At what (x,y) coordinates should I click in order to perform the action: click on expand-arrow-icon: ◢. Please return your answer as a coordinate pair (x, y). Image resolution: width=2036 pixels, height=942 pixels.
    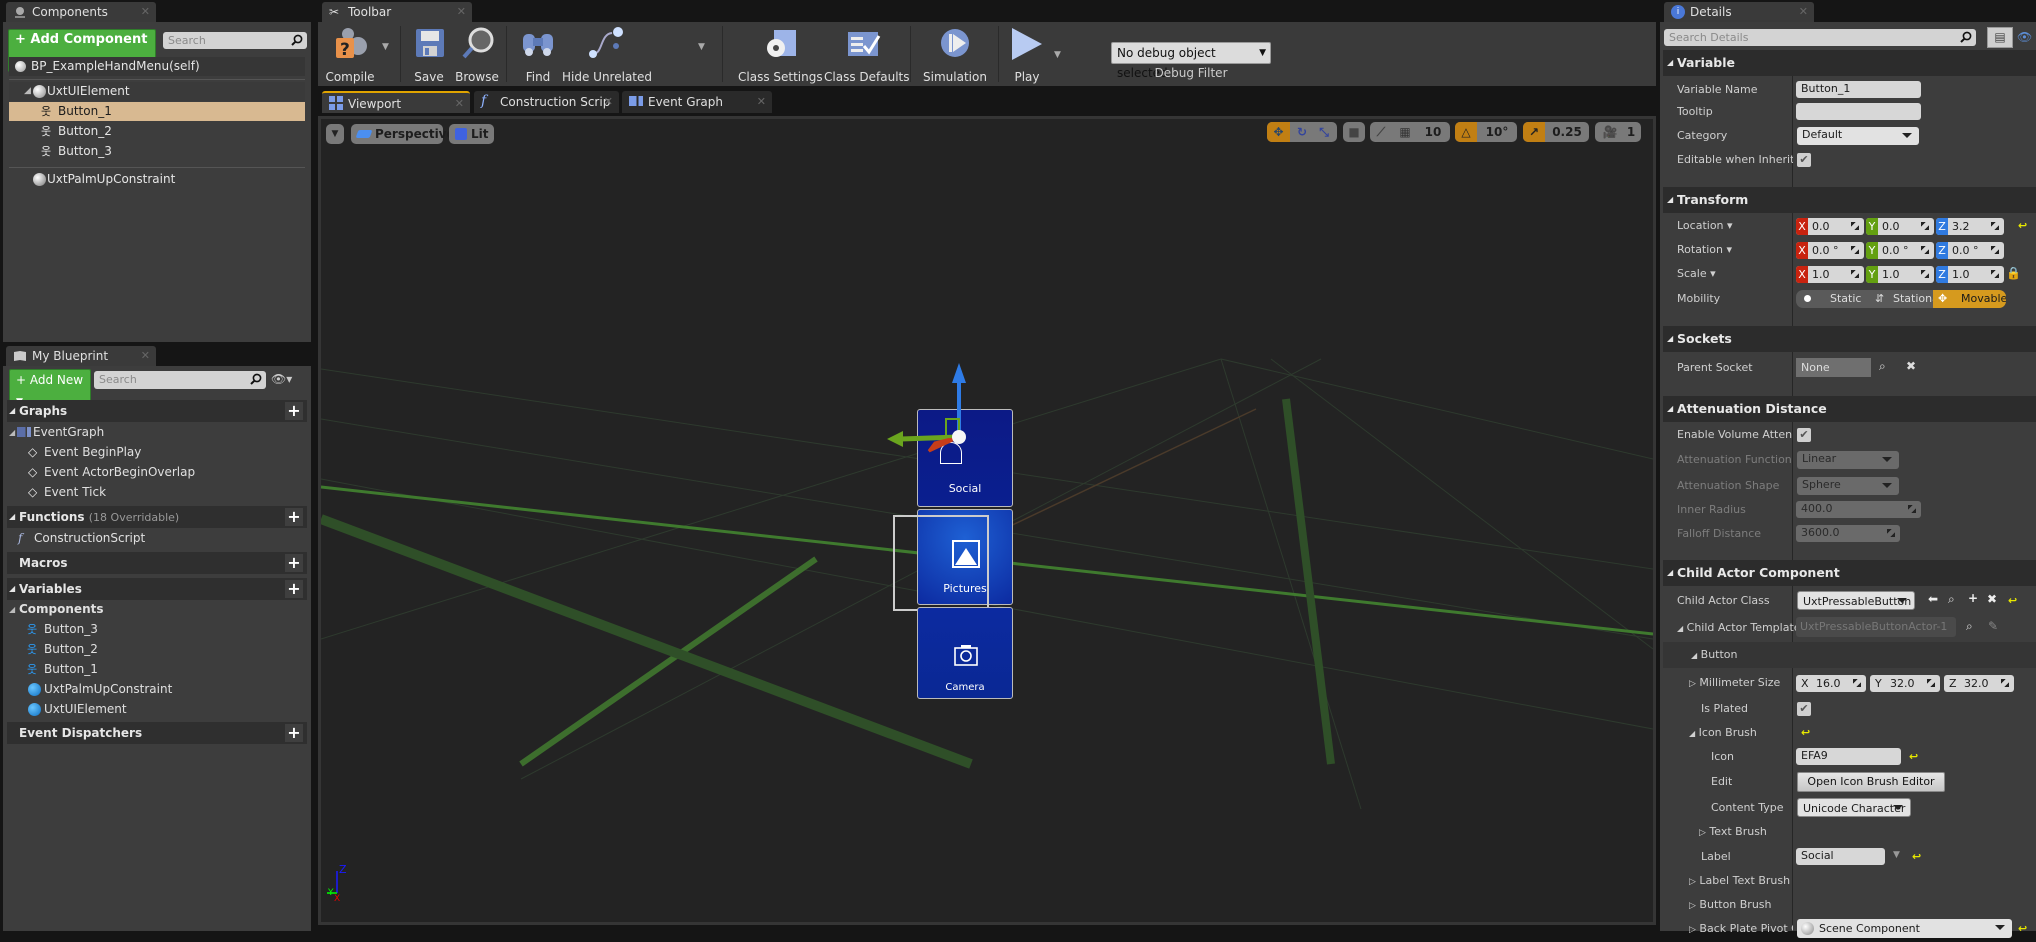
    Looking at the image, I should click on (27, 91).